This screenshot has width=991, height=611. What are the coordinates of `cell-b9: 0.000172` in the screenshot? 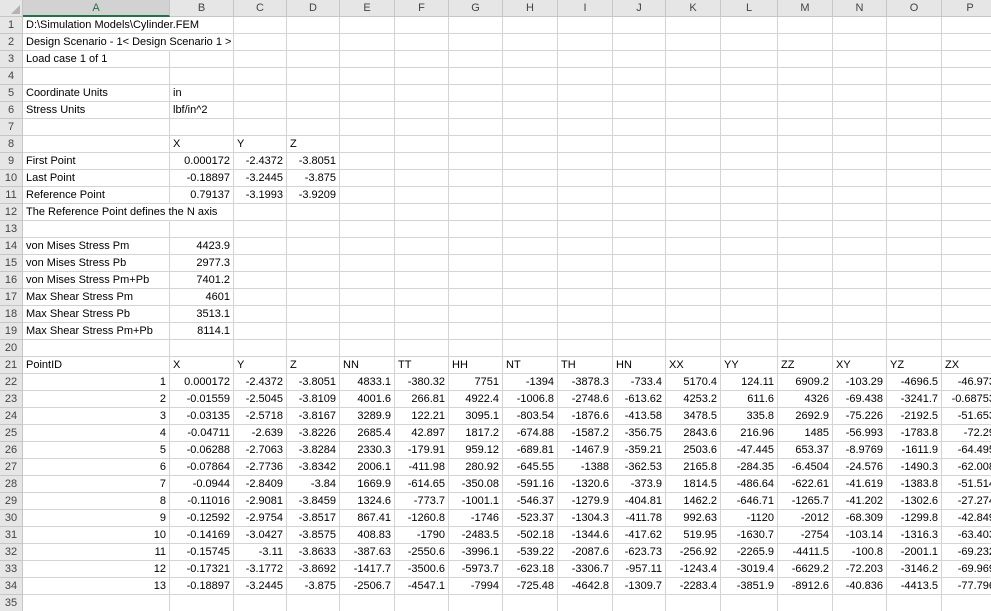 It's located at (202, 161).